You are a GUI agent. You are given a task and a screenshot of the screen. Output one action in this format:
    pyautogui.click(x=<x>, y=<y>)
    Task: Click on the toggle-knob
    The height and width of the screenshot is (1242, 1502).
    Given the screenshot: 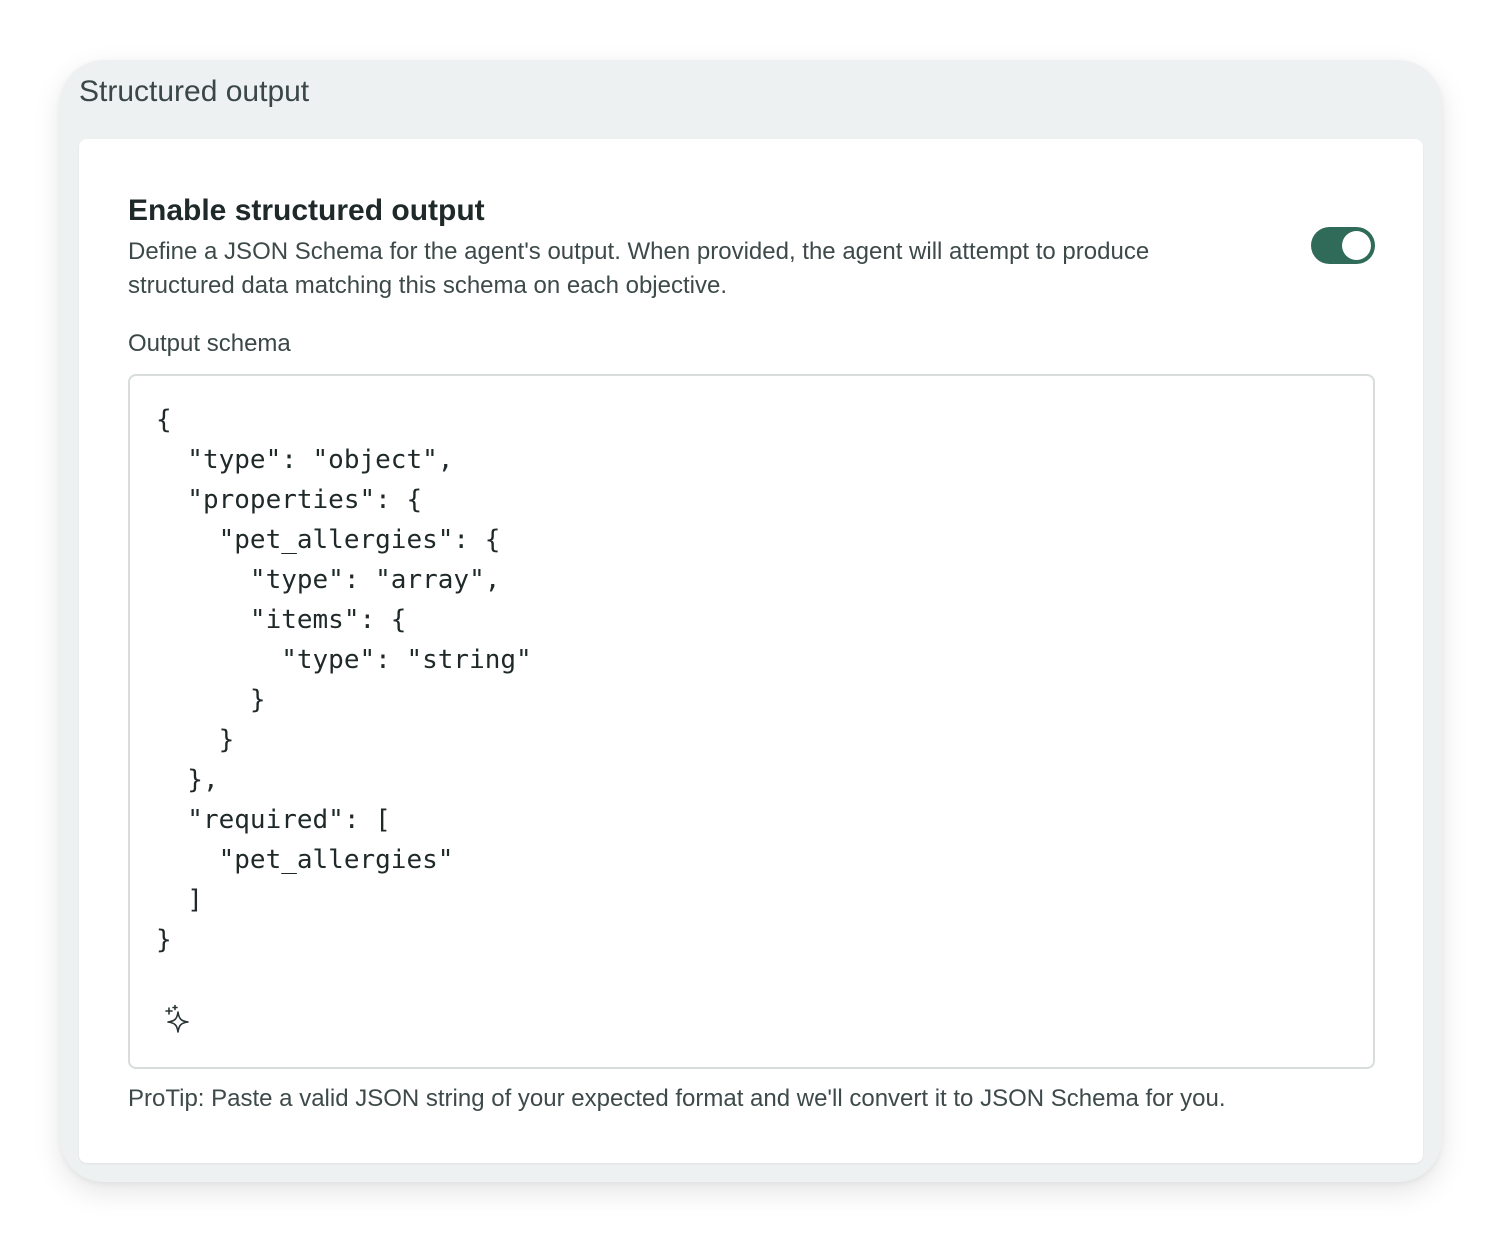 What is the action you would take?
    pyautogui.click(x=1356, y=245)
    